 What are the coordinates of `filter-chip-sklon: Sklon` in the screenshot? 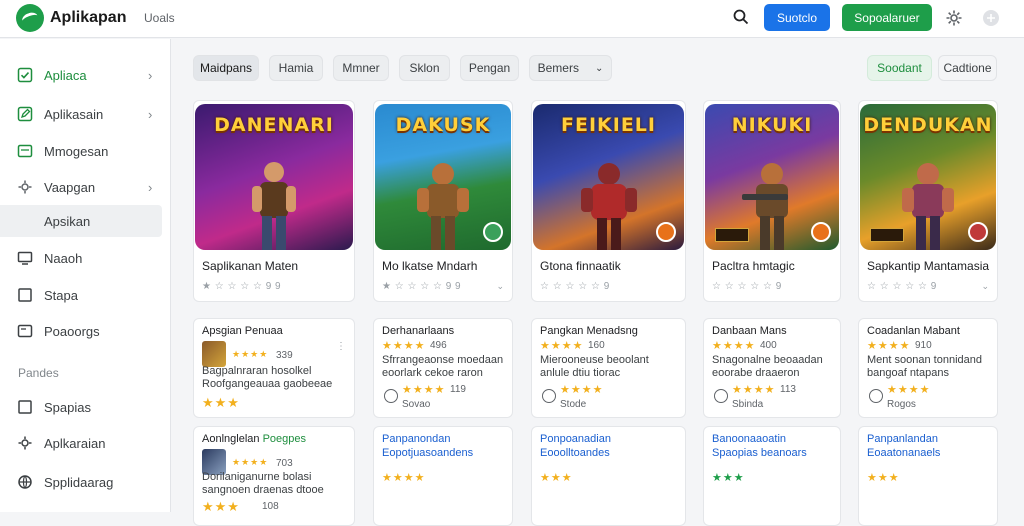 It's located at (424, 68).